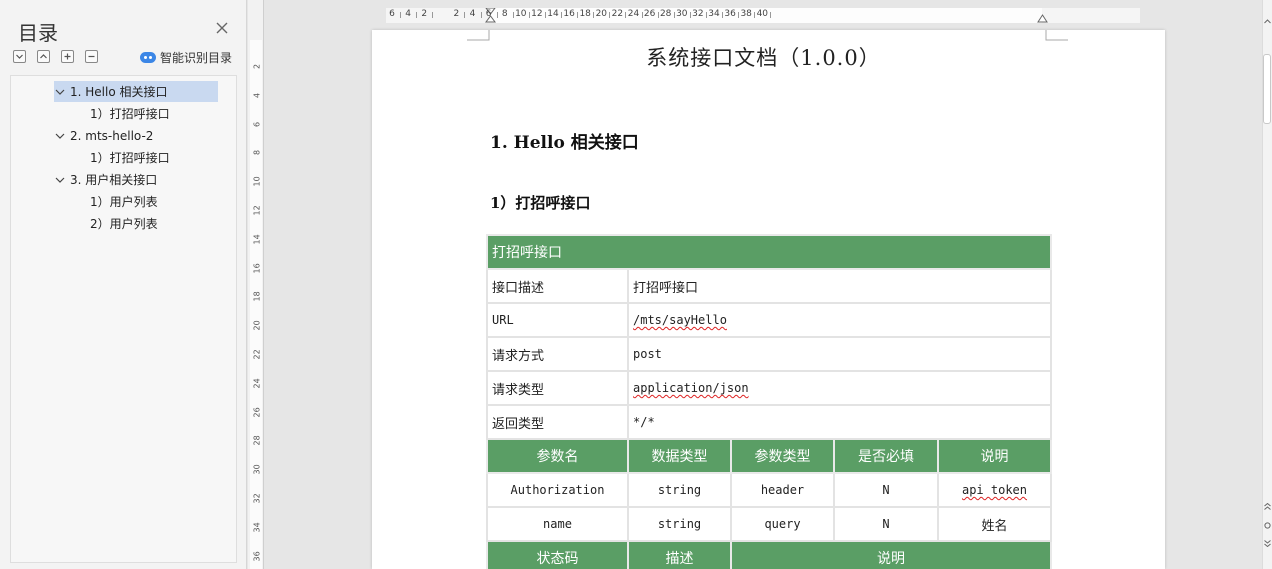  What do you see at coordinates (617, 14) in the screenshot?
I see `ruler-number: 22` at bounding box center [617, 14].